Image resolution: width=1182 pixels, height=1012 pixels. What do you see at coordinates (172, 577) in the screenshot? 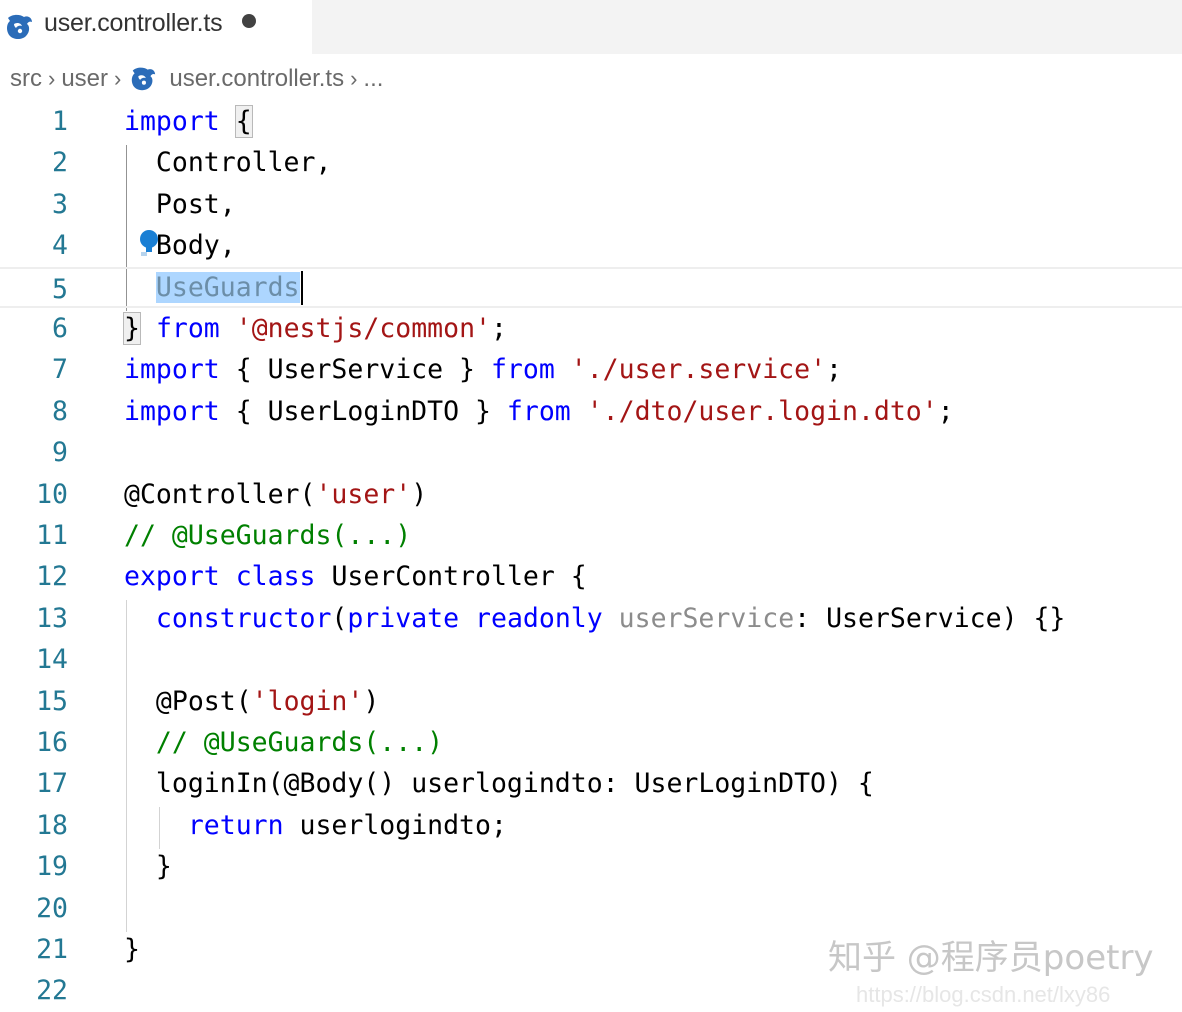
I see `keyword: export` at bounding box center [172, 577].